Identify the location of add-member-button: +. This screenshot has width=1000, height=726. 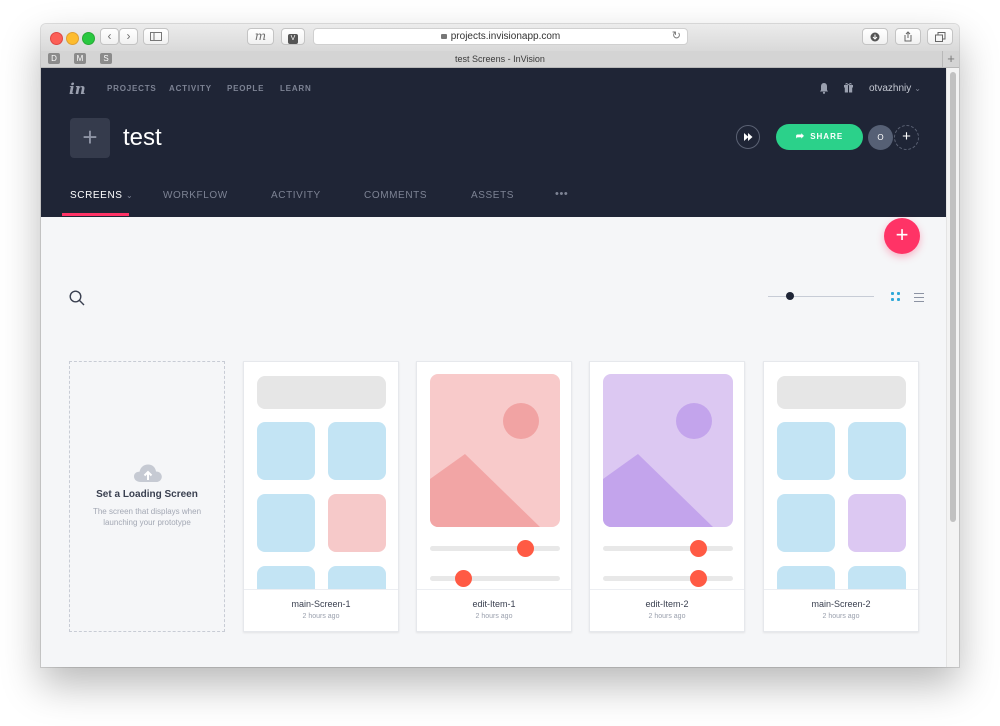
(906, 137).